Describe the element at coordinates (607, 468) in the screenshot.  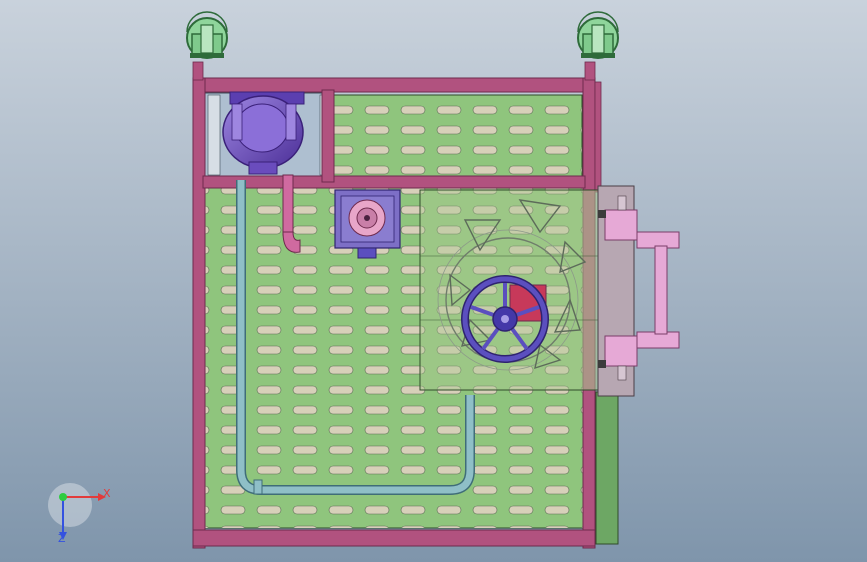
I see `right-side-panel` at that location.